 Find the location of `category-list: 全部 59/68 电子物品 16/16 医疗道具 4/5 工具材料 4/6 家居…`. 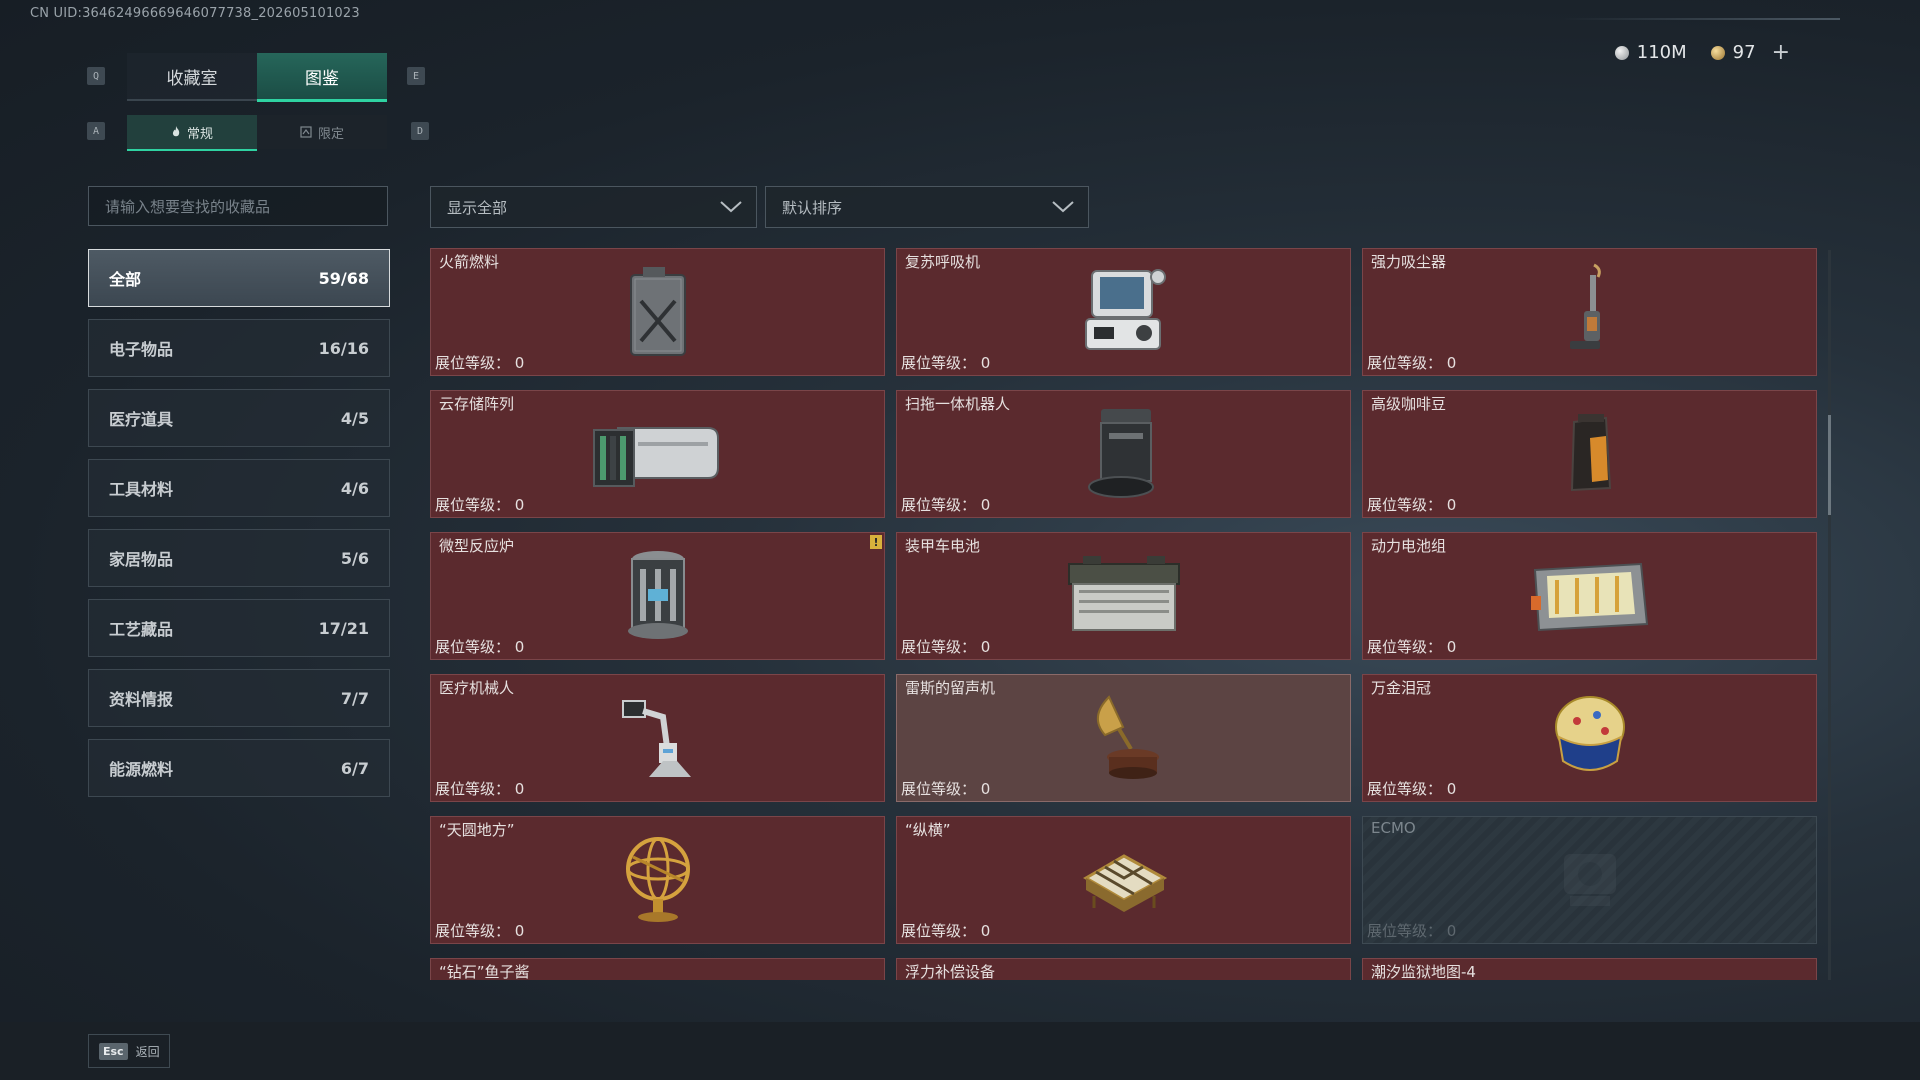

category-list: 全部 59/68 电子物品 16/16 医疗道具 4/5 工具材料 4/6 家居… is located at coordinates (239, 529).